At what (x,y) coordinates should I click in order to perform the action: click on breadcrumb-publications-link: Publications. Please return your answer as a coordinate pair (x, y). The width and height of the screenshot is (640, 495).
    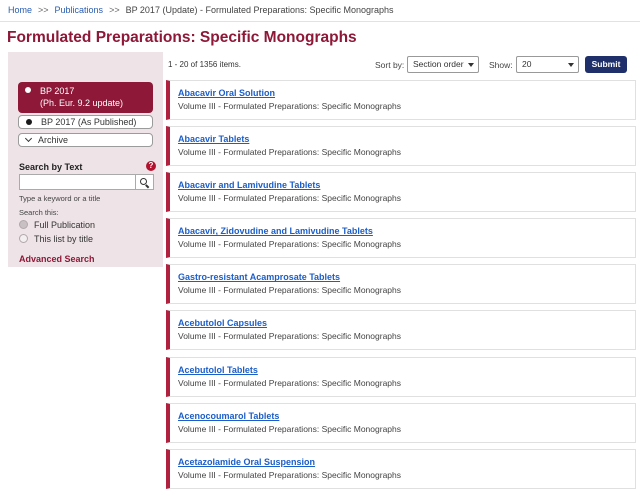
    Looking at the image, I should click on (79, 10).